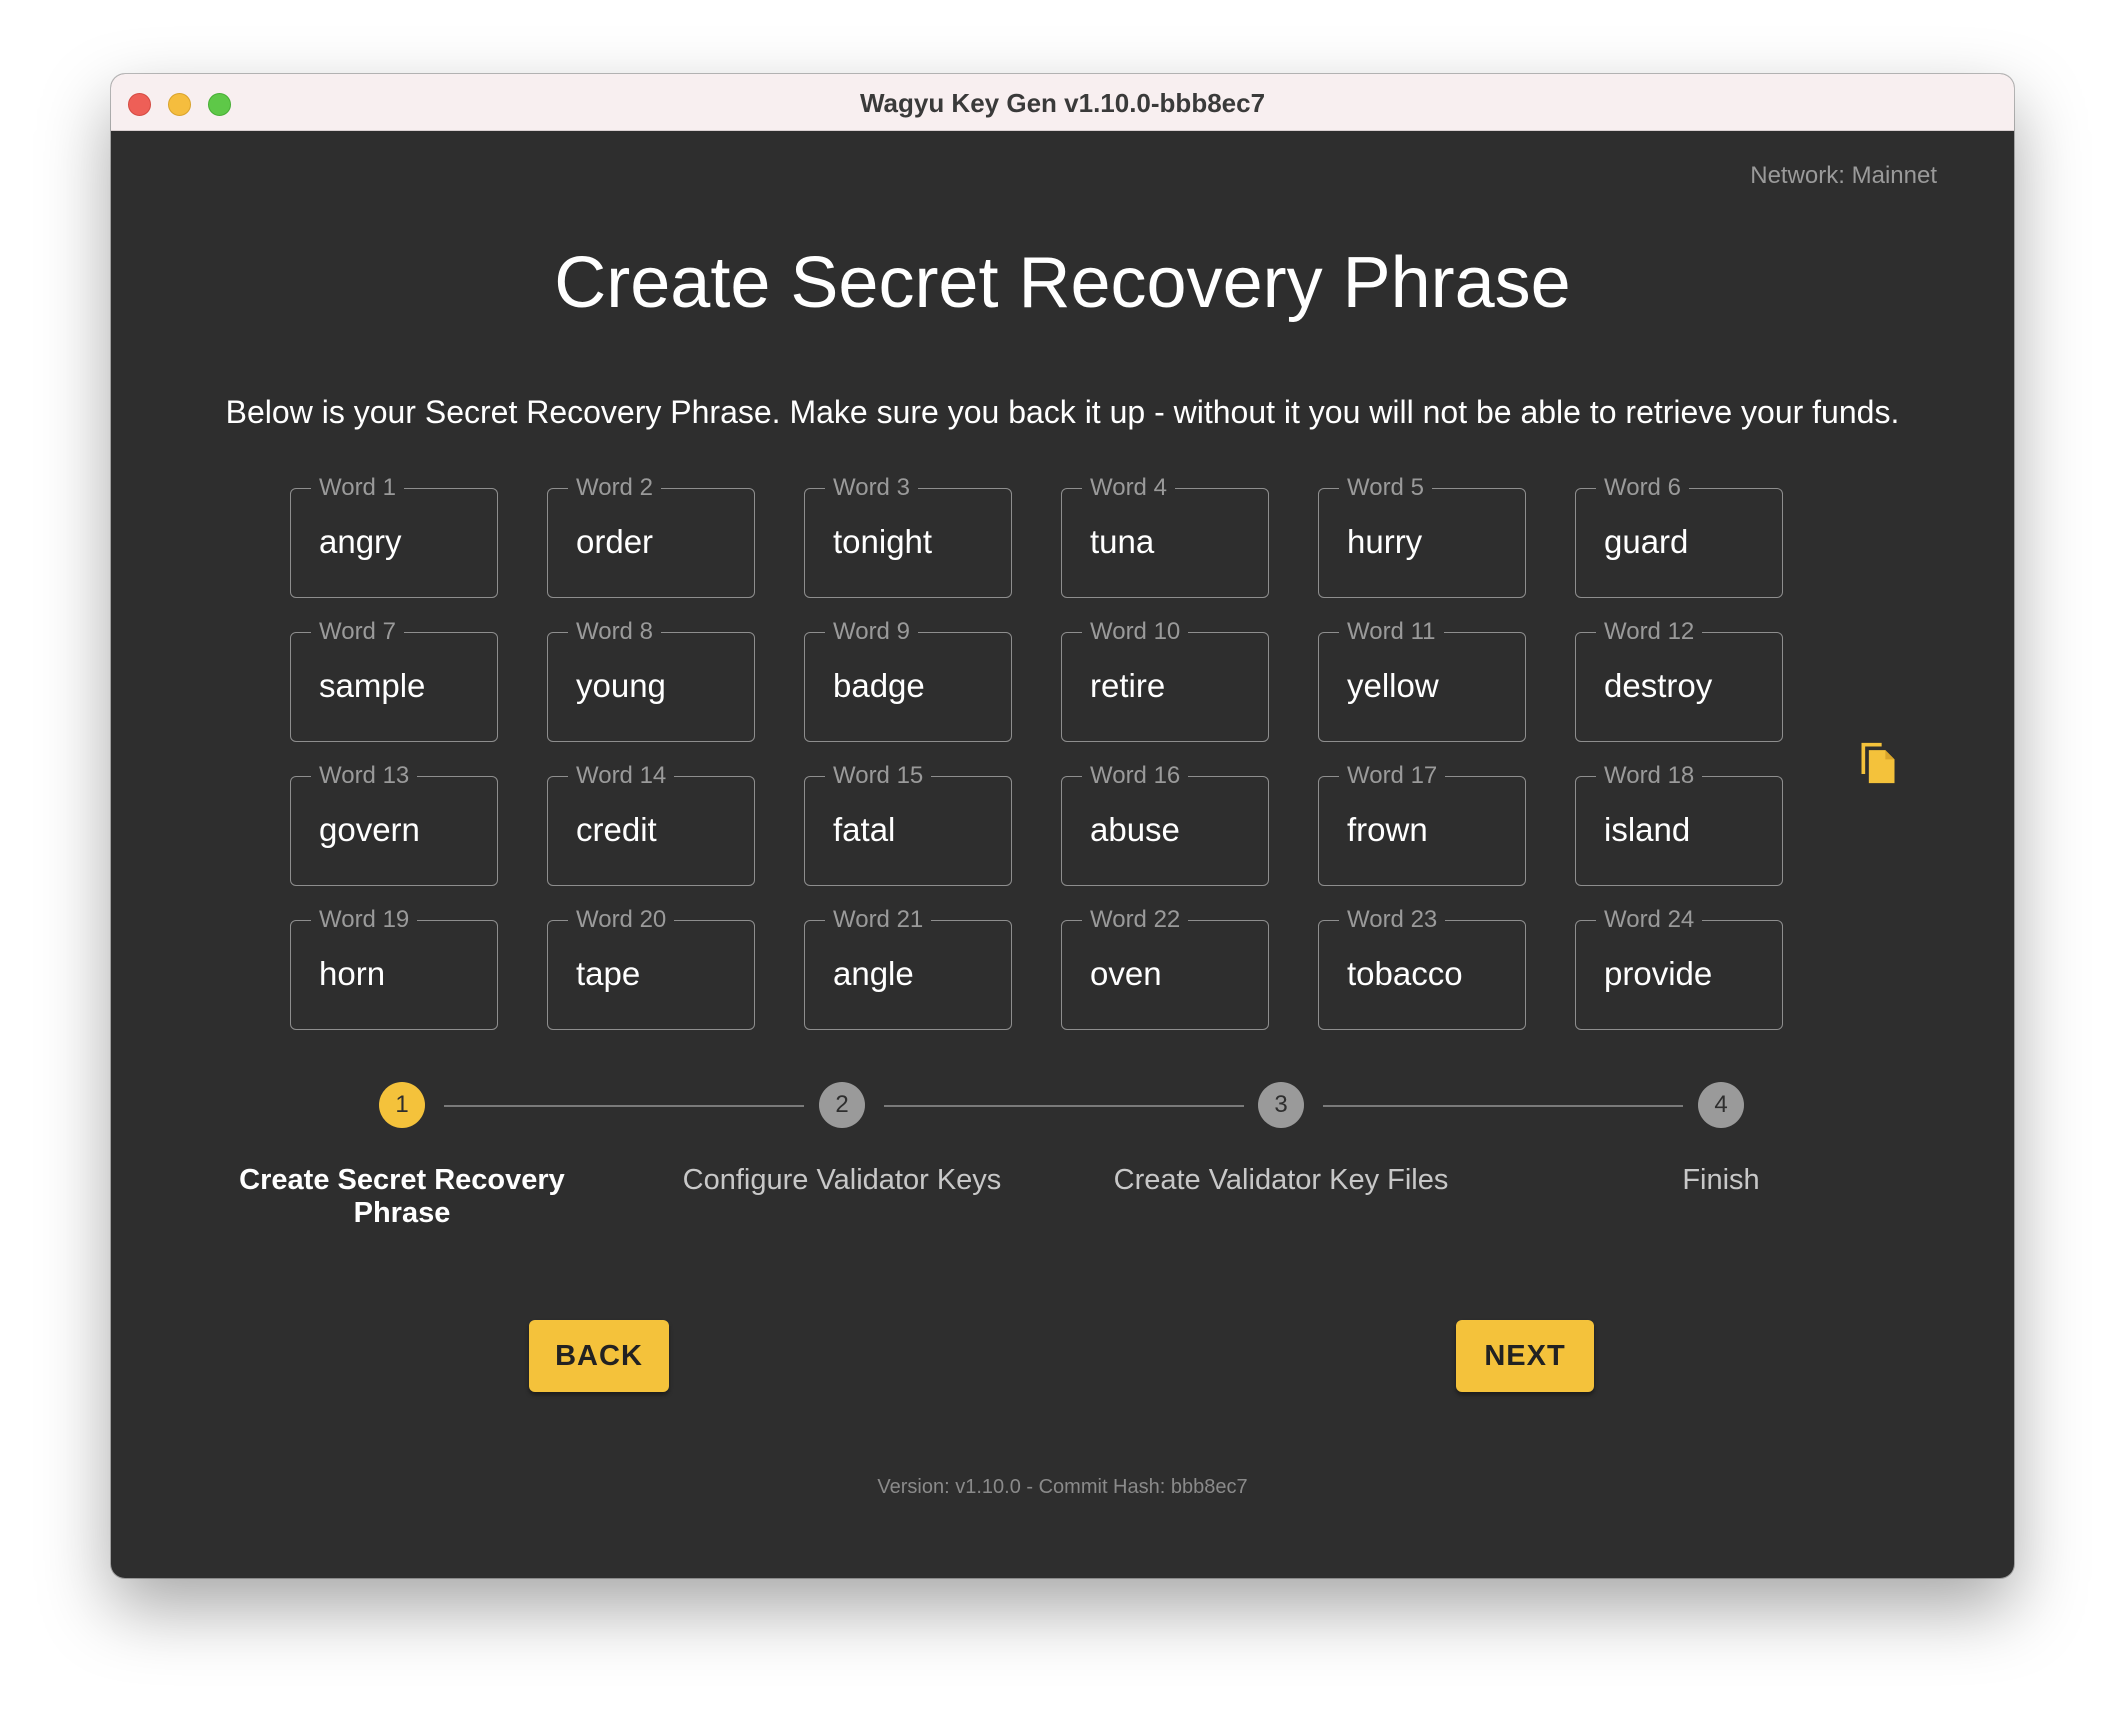 The image size is (2124, 1724). I want to click on word-label: Word 23, so click(1392, 920).